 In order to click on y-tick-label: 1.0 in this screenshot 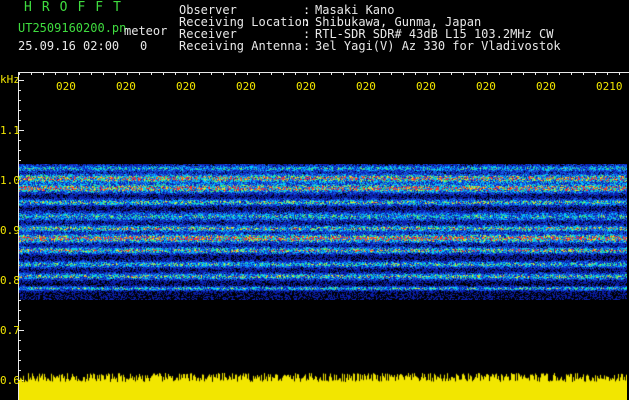, I will do `click(10, 180)`.